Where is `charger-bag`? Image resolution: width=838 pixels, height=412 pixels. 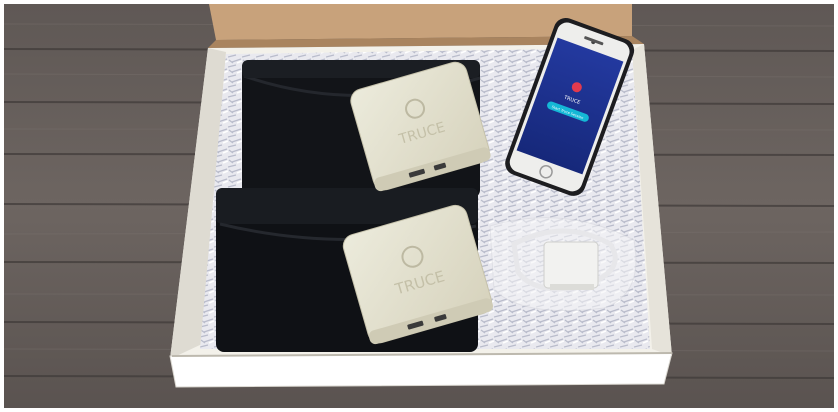 charger-bag is located at coordinates (563, 264).